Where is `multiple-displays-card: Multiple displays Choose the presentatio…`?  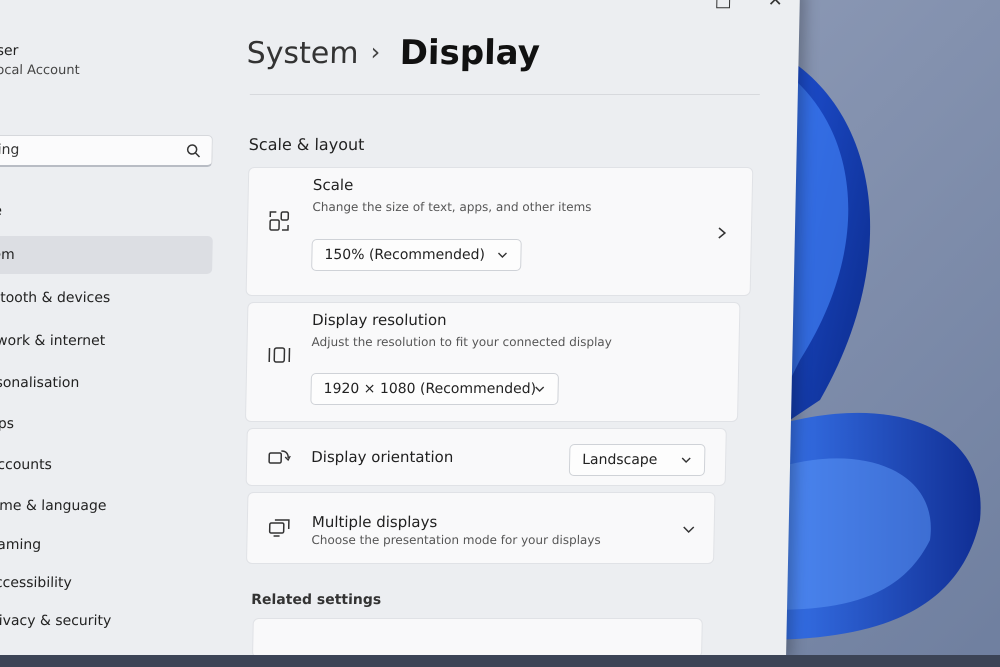
multiple-displays-card: Multiple displays Choose the presentatio… is located at coordinates (480, 528).